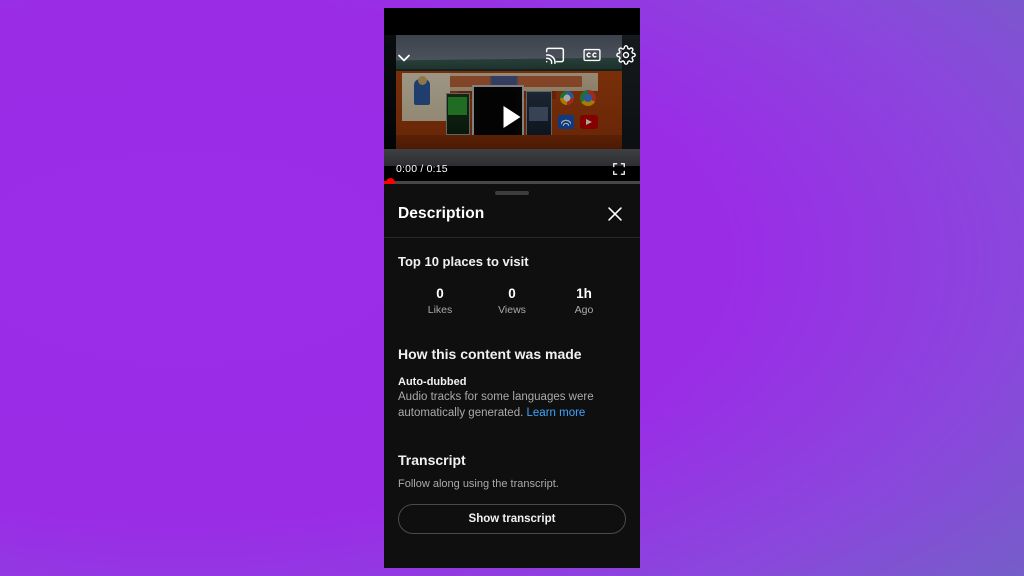  Describe the element at coordinates (404, 58) in the screenshot. I see `chevron-down-icon` at that location.